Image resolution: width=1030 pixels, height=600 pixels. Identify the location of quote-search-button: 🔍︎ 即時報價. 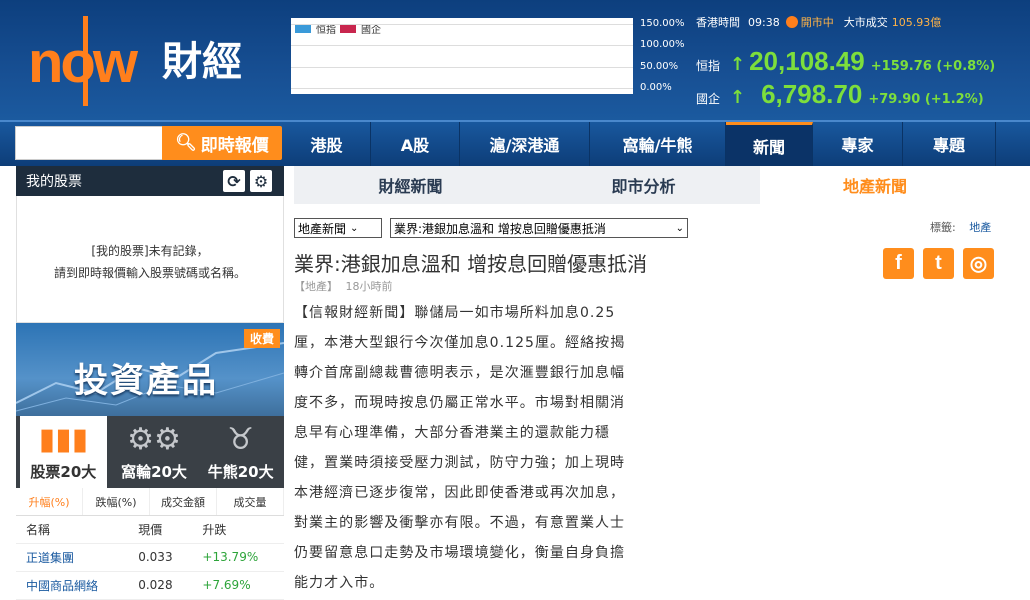
(222, 143).